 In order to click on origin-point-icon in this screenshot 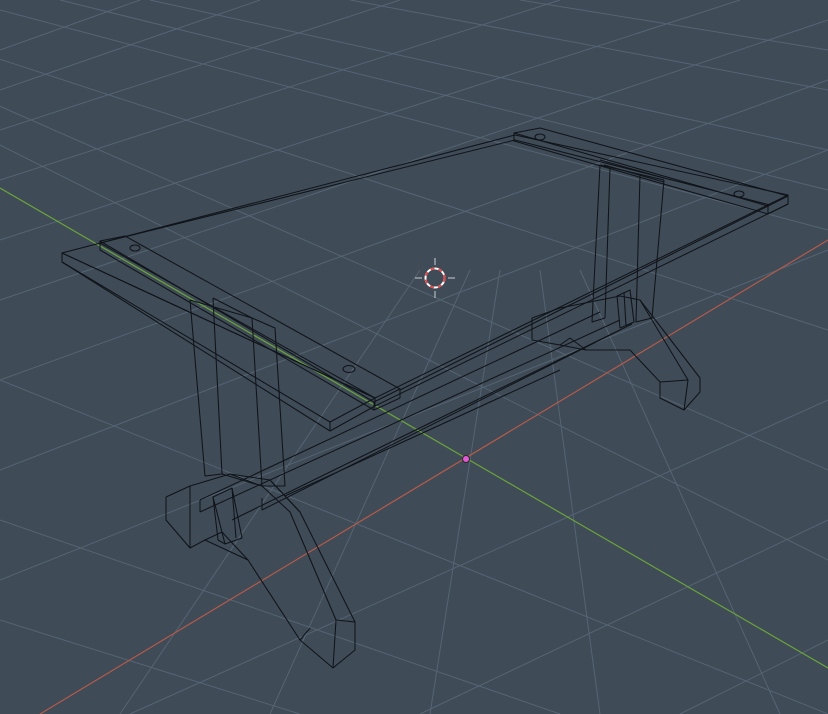, I will do `click(466, 459)`.